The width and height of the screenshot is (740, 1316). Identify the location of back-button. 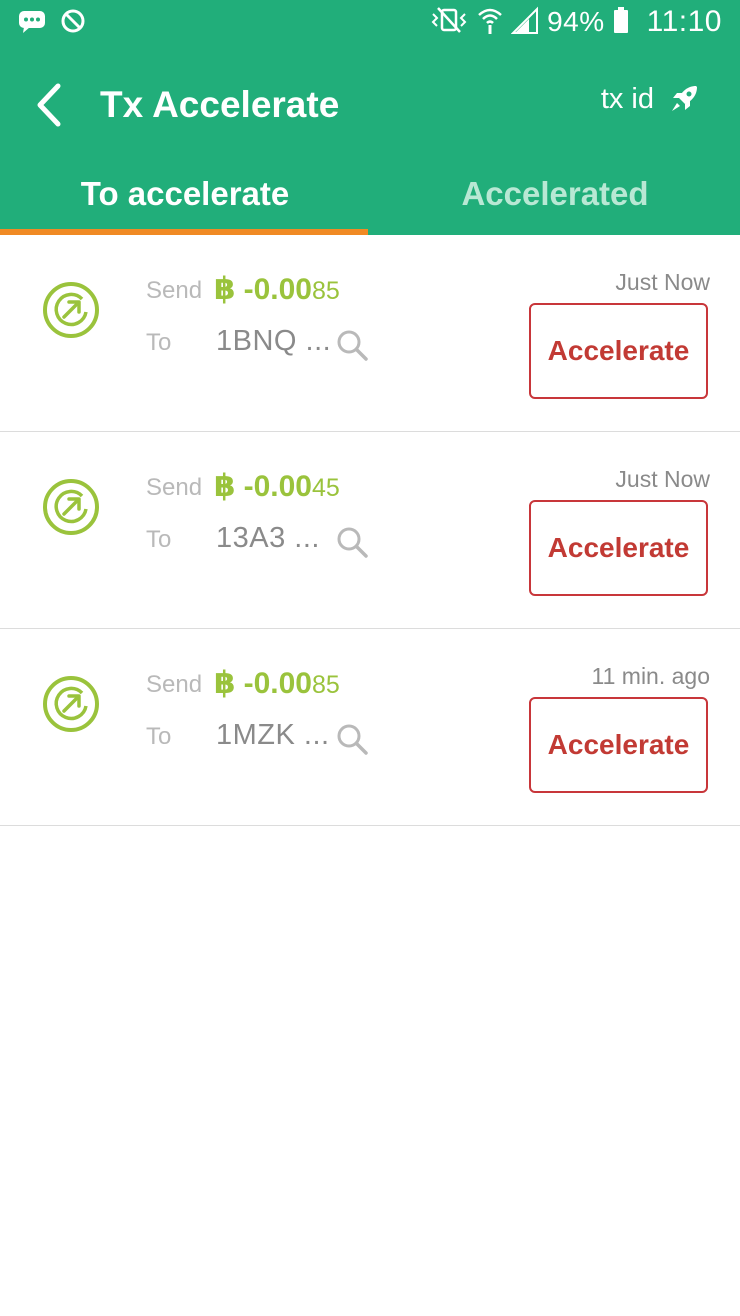
(50, 105).